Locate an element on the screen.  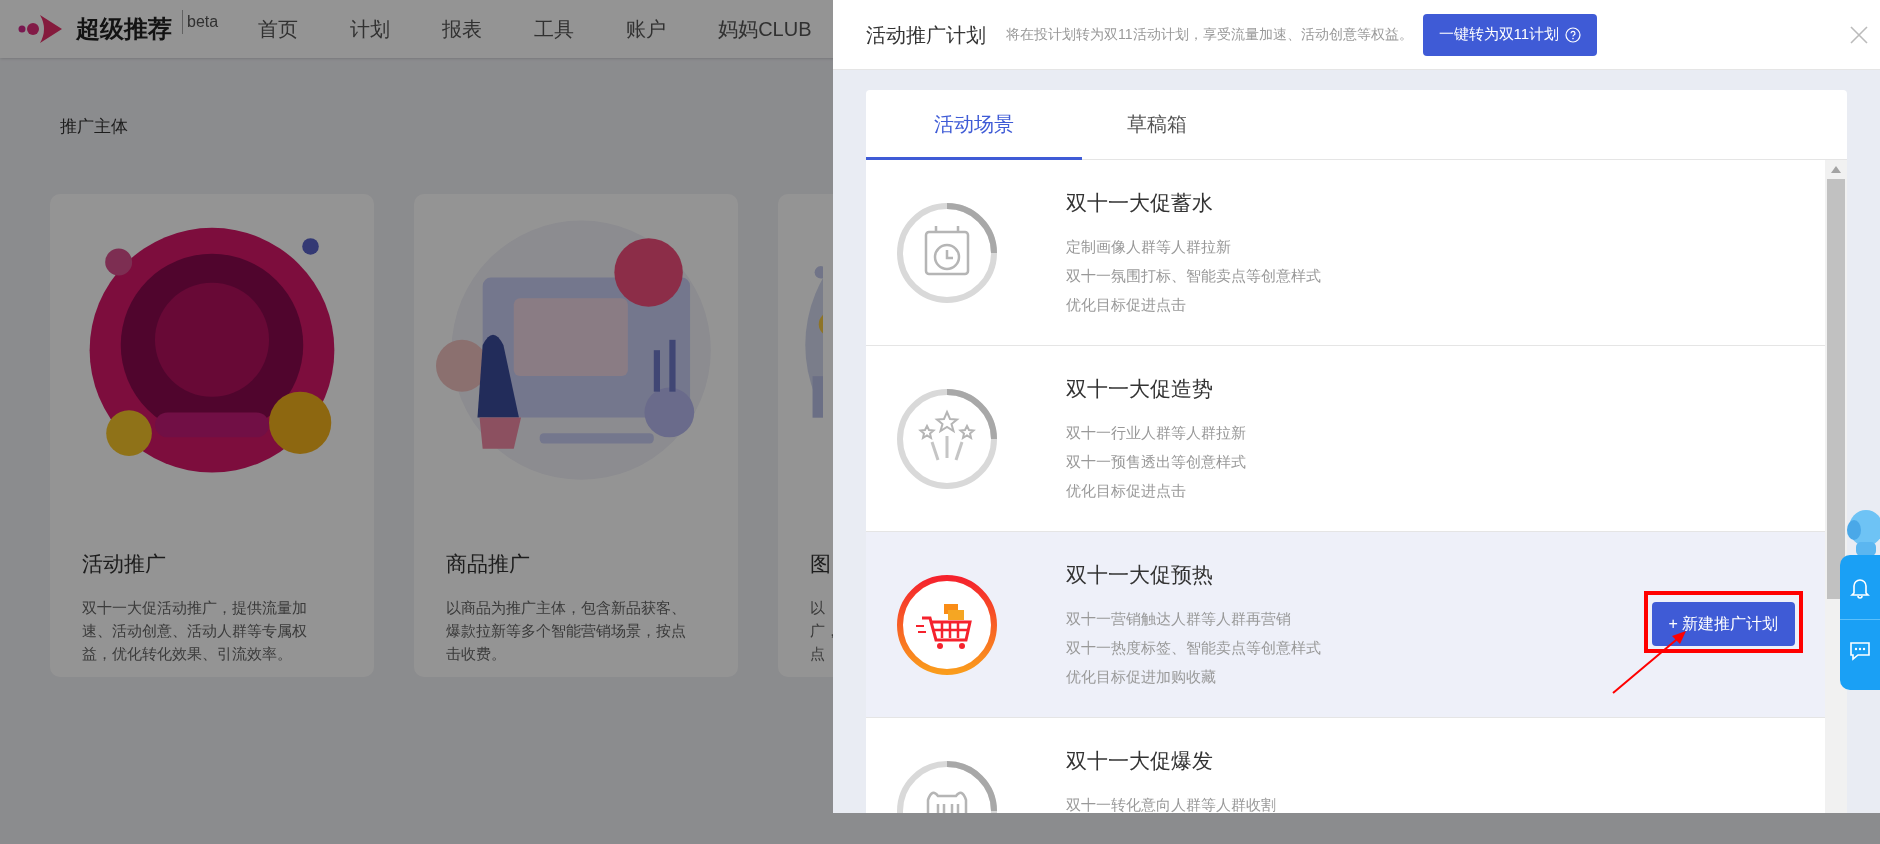
scene-description: 优化目标促进加购收藏 is located at coordinates (1141, 677).